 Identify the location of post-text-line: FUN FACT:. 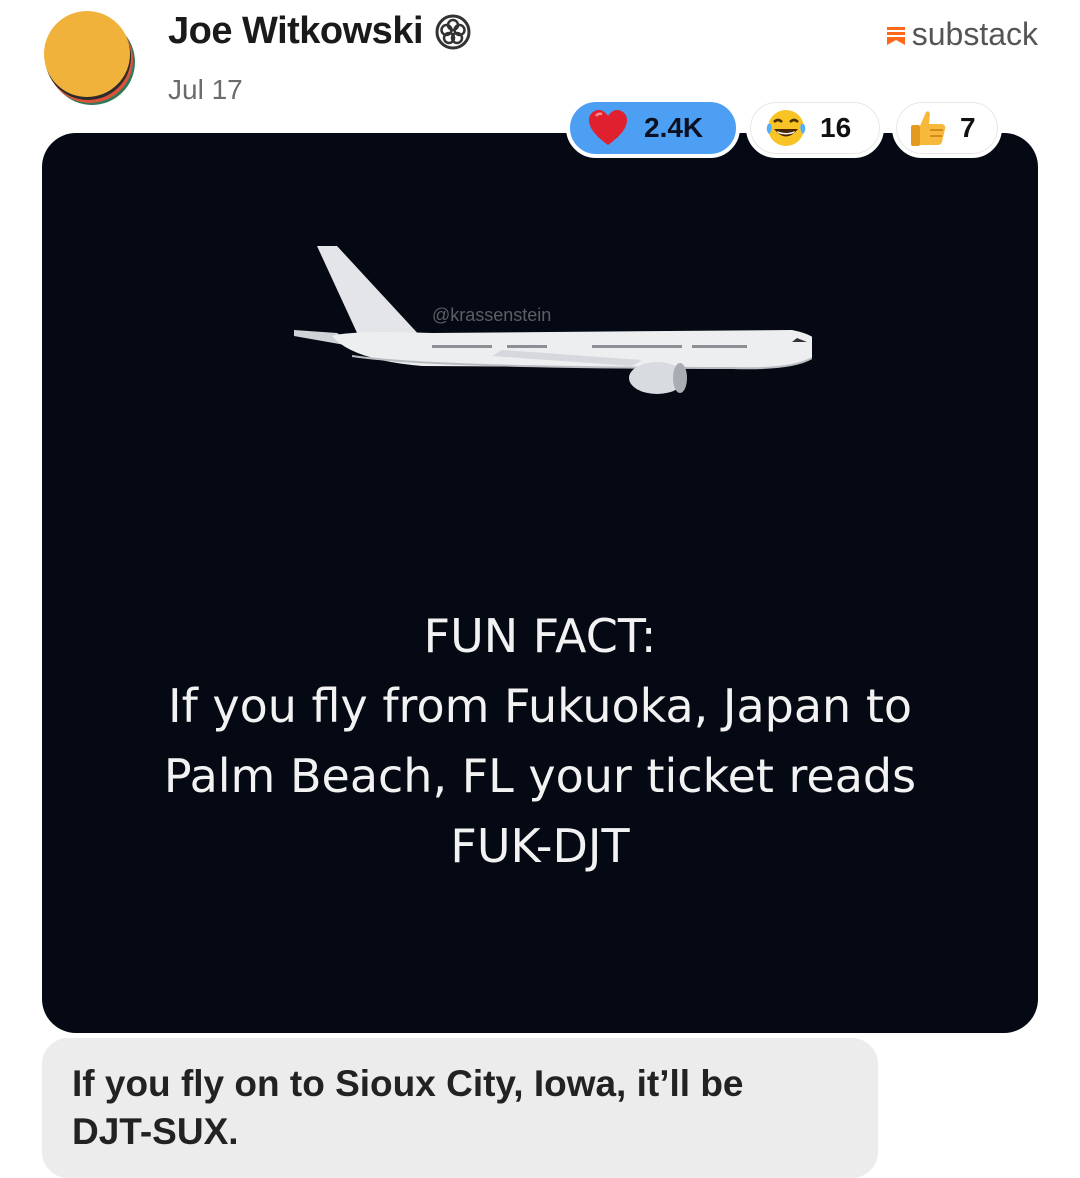
(540, 636).